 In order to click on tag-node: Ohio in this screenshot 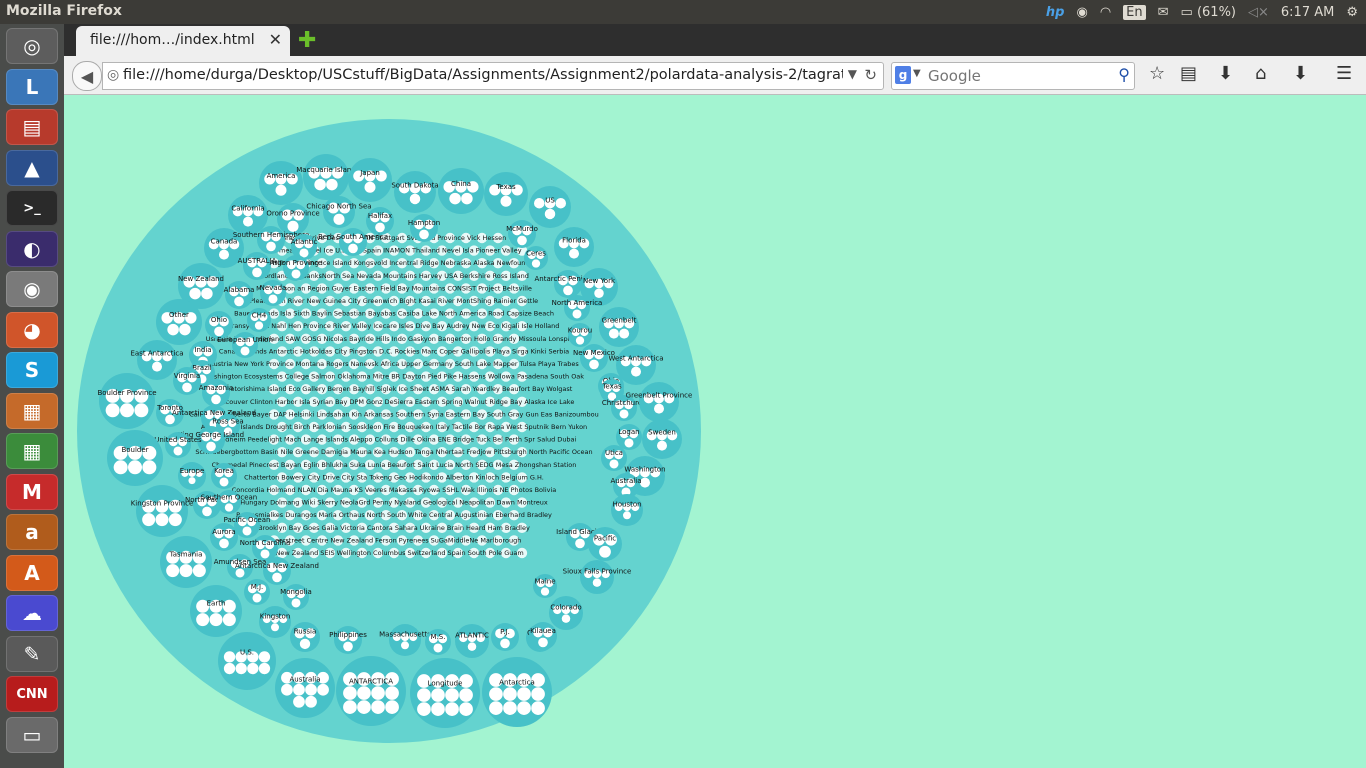, I will do `click(219, 325)`.